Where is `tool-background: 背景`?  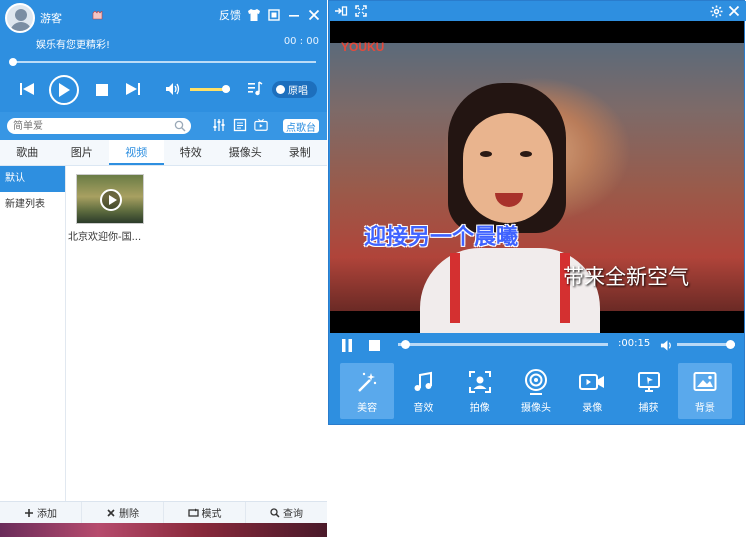
tool-background: 背景 is located at coordinates (704, 391).